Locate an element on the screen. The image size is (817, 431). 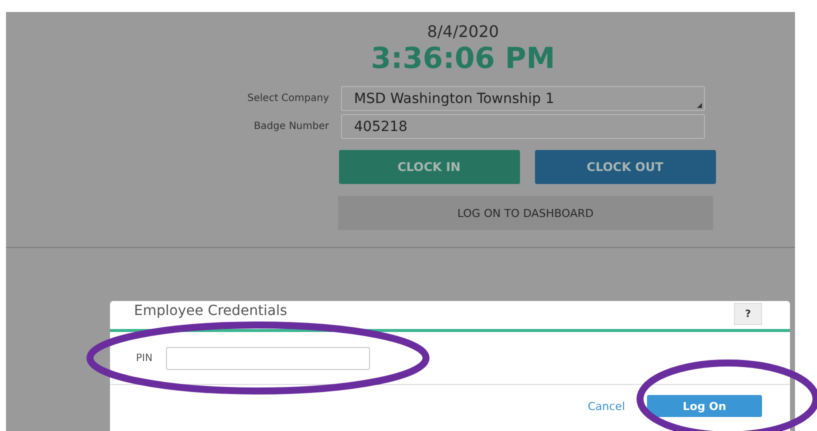
date-text: 8/4/2020 is located at coordinates (463, 31).